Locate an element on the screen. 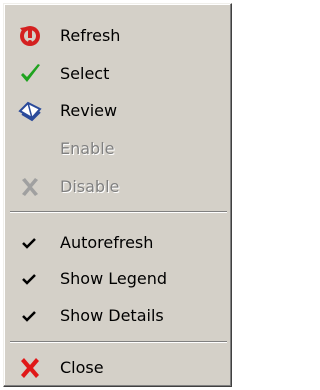 This screenshot has width=320, height=390. menu-item-label: Disable is located at coordinates (90, 186).